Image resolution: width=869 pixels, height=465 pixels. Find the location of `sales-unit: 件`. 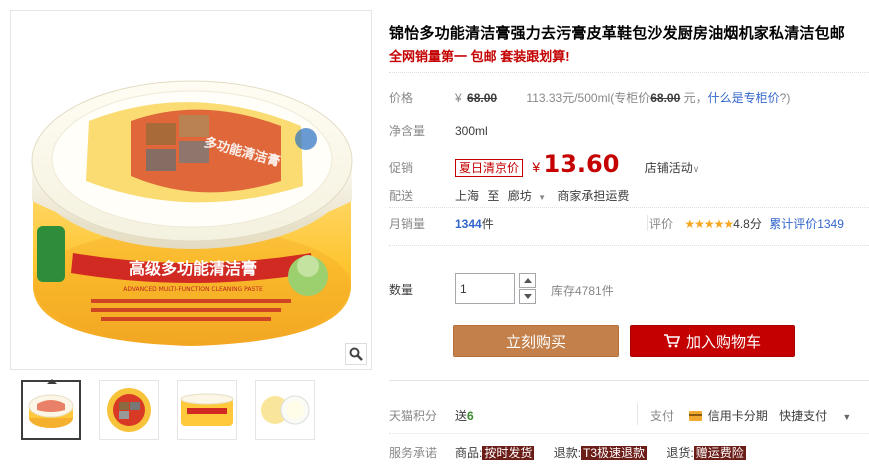

sales-unit: 件 is located at coordinates (487, 224).